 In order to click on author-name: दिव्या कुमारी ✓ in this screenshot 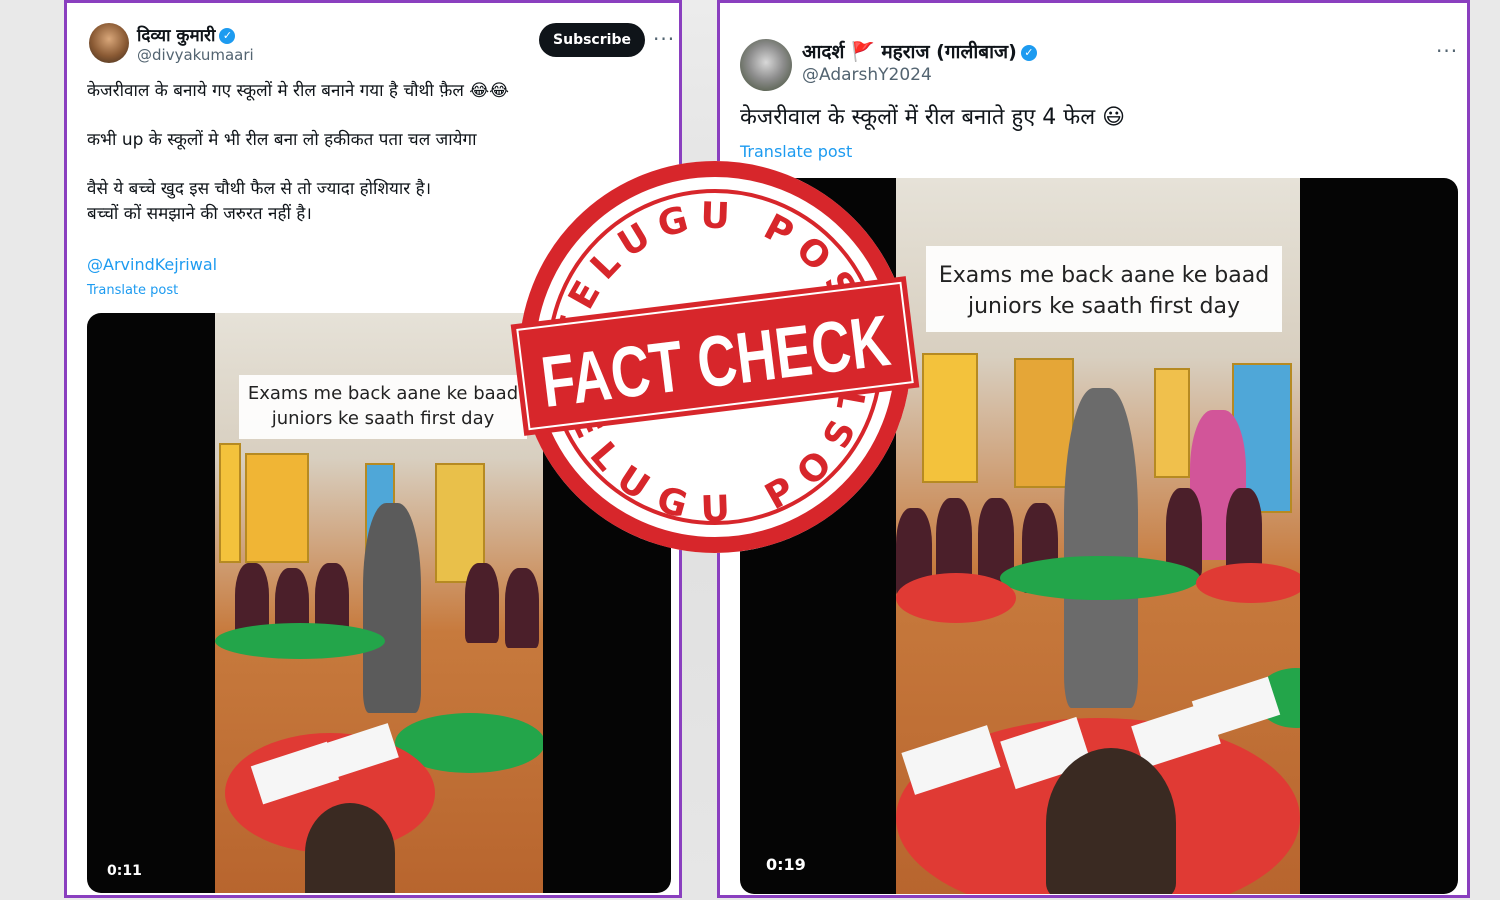, I will do `click(186, 34)`.